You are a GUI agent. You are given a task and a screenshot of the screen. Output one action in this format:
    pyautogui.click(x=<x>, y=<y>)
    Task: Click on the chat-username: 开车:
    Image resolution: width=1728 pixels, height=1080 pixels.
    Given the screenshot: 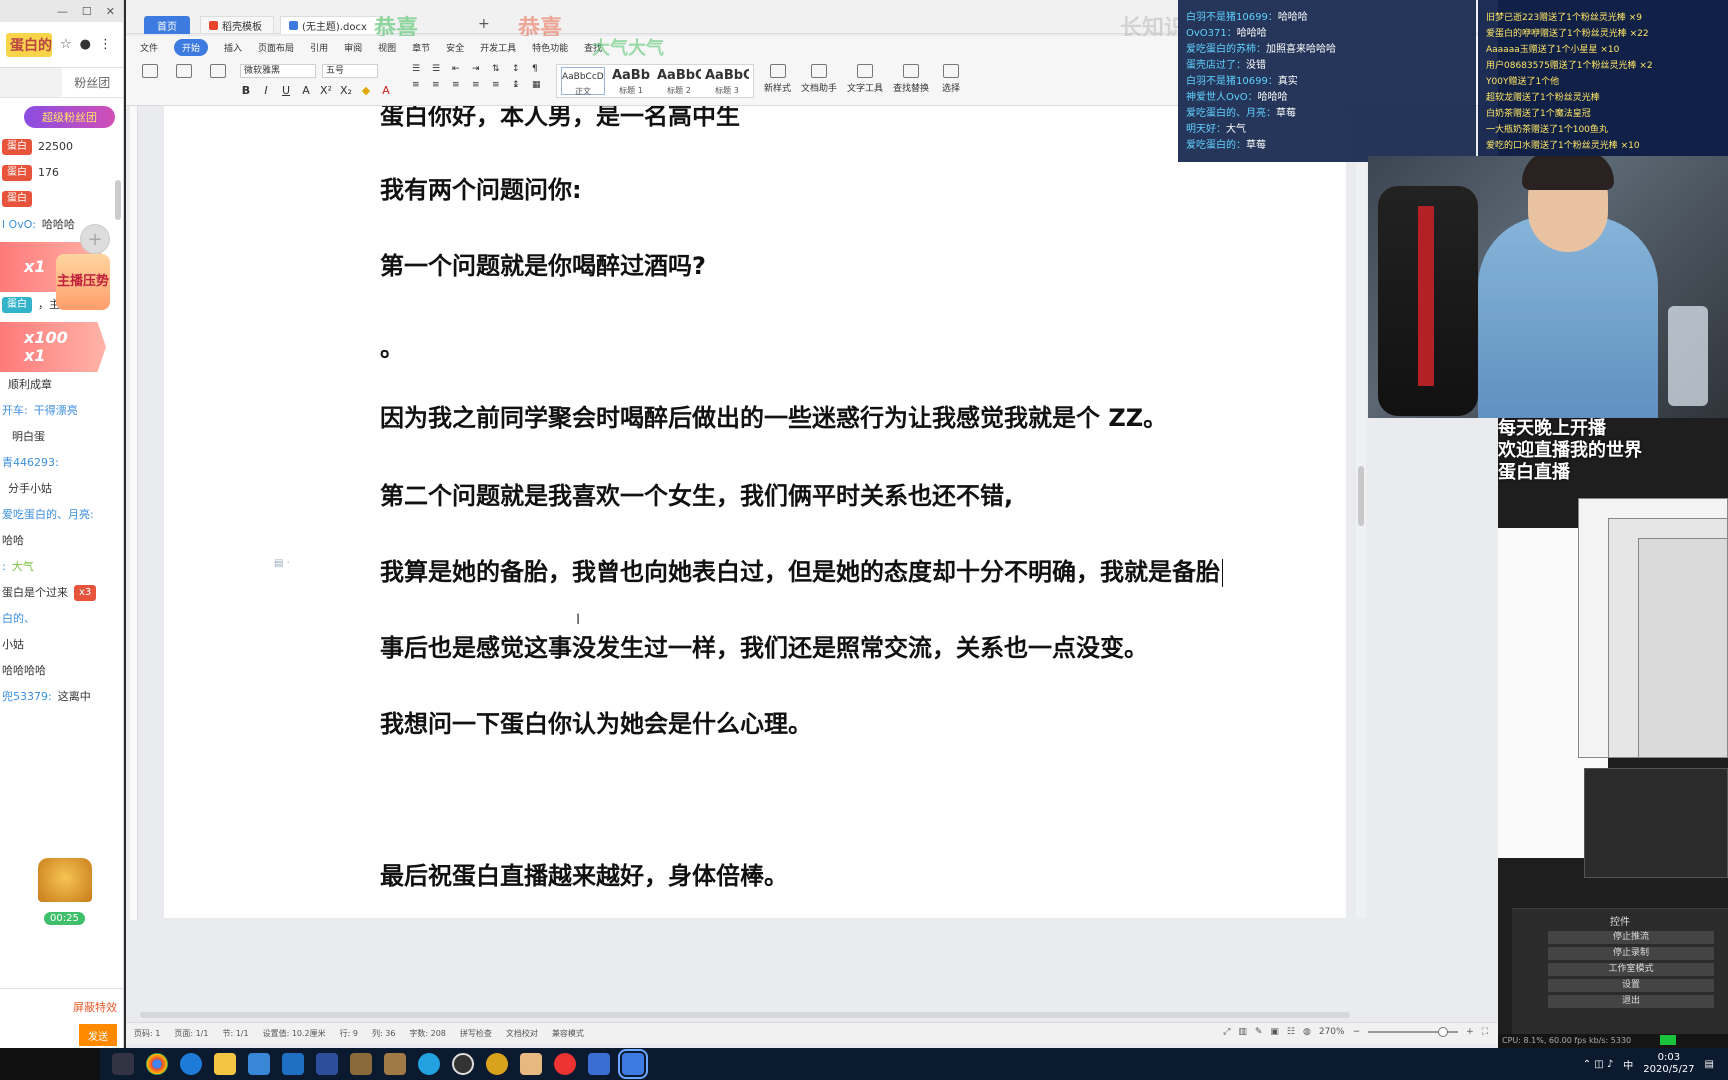 What is the action you would take?
    pyautogui.click(x=15, y=411)
    